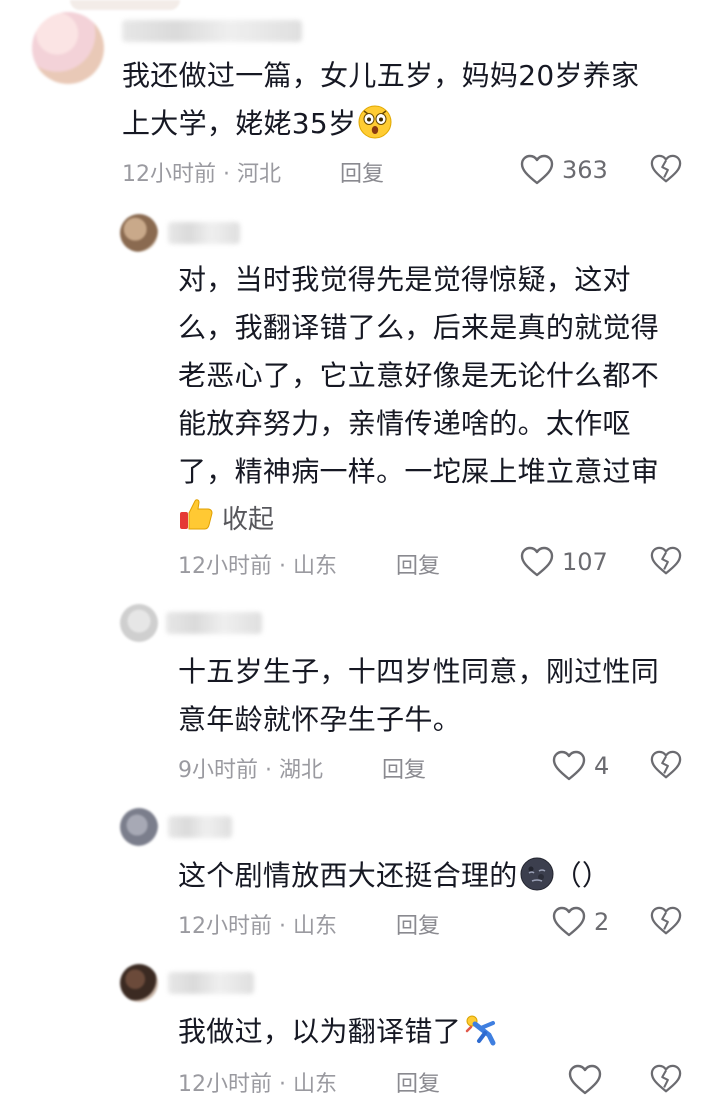 The image size is (720, 1108). I want to click on like-count: 363, so click(585, 170).